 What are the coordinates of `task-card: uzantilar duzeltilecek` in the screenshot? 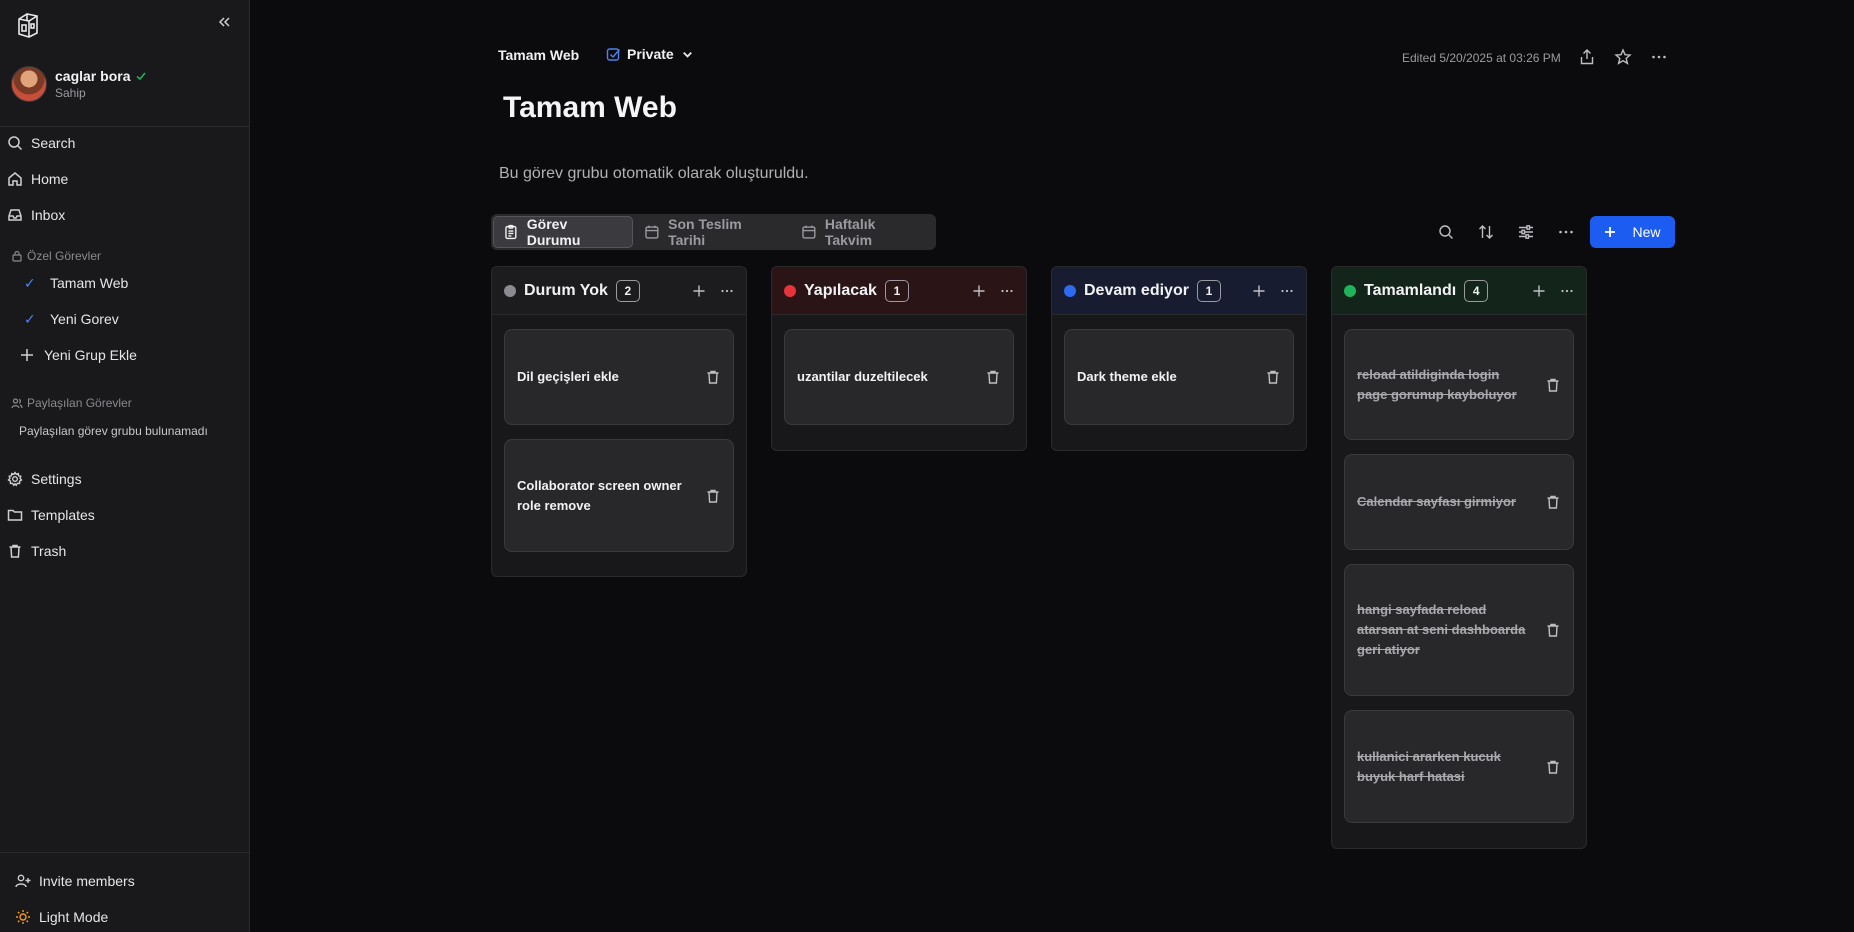 It's located at (899, 377).